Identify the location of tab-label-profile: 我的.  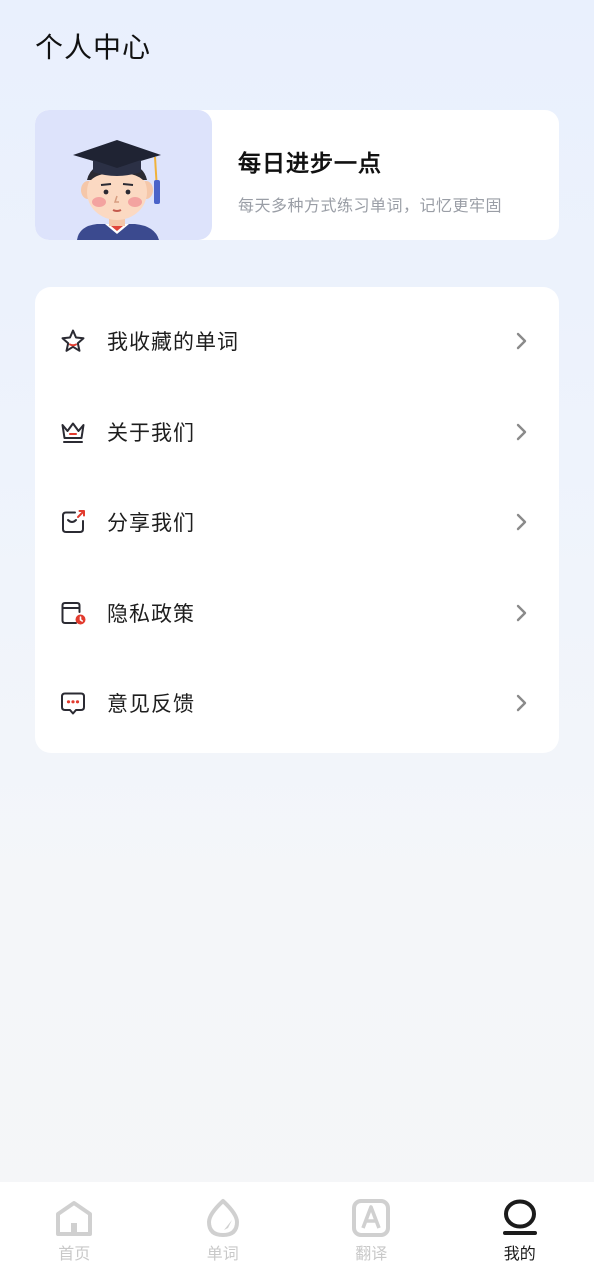
(519, 1253).